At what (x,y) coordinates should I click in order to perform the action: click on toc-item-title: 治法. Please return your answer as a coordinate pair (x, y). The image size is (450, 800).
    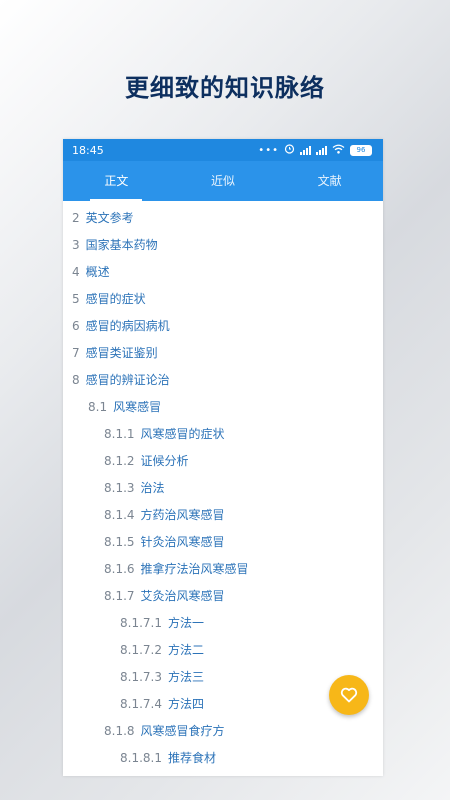
    Looking at the image, I should click on (152, 488).